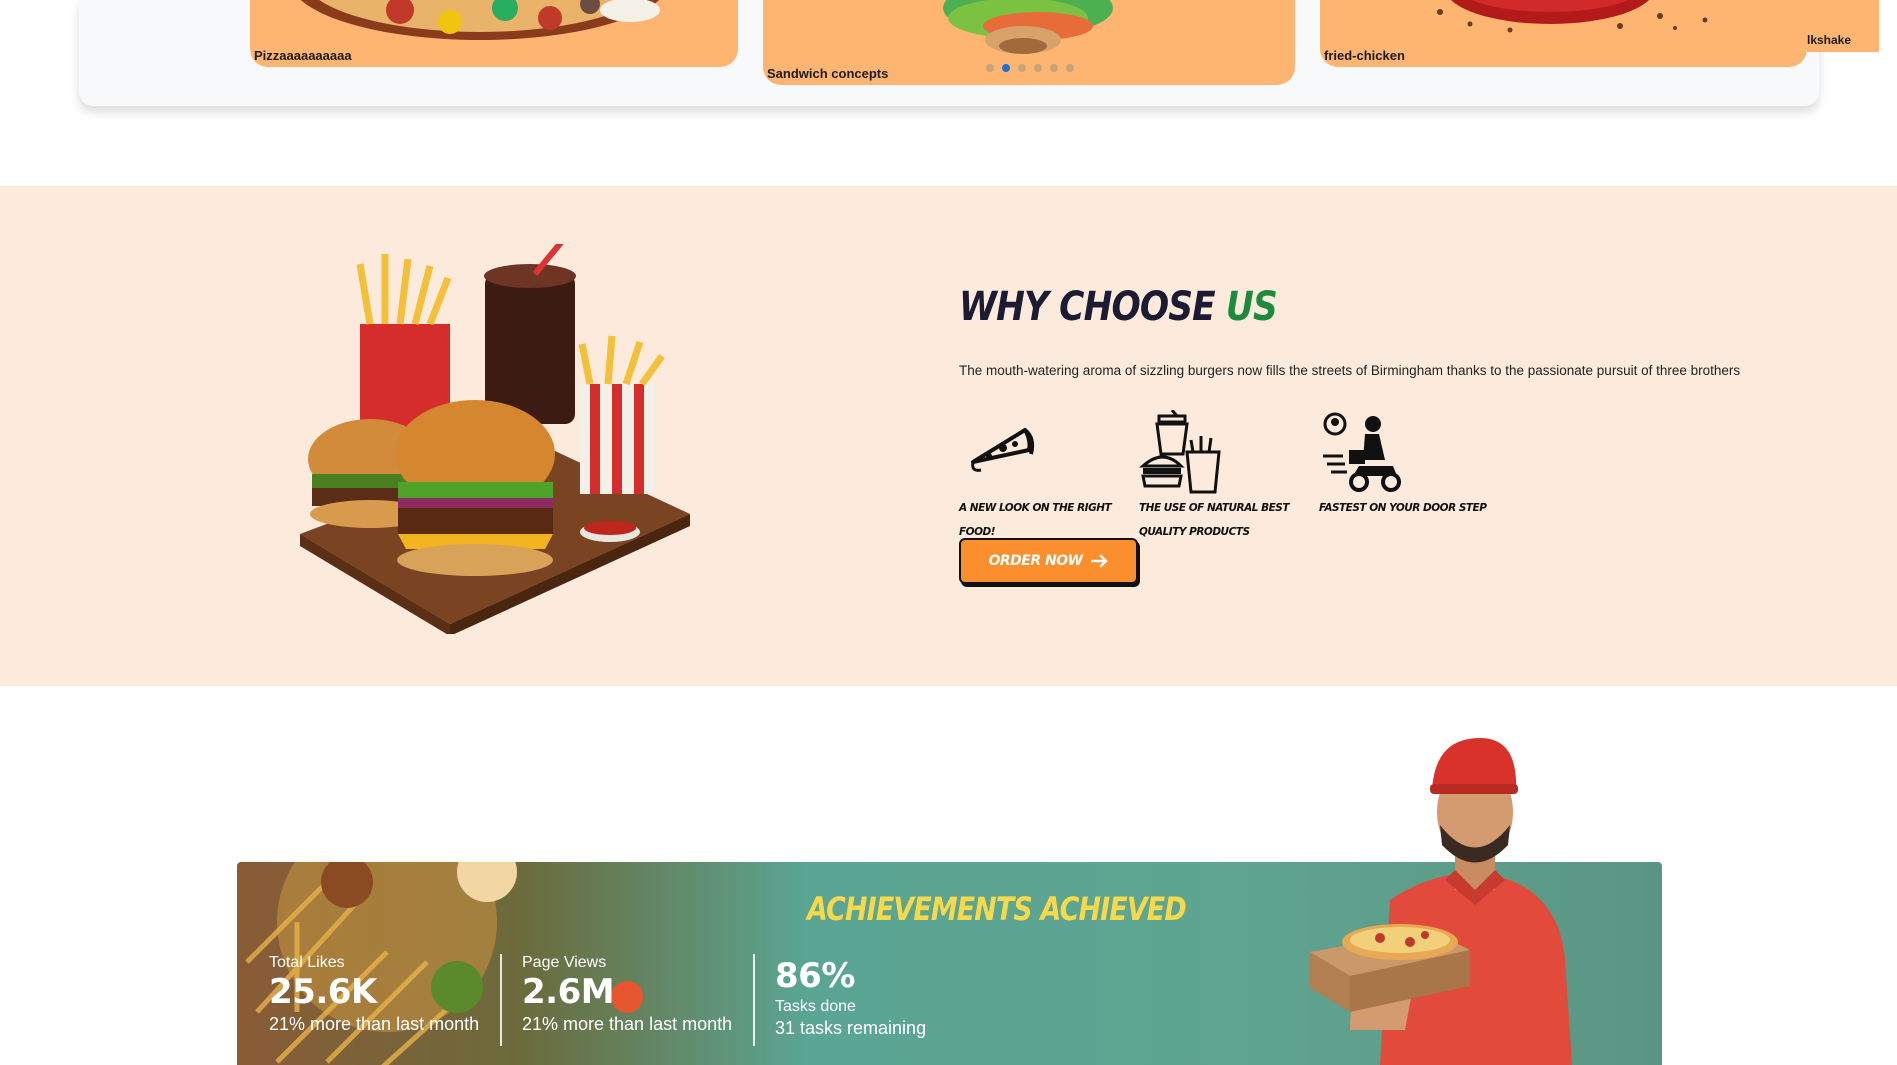 The image size is (1897, 1065). I want to click on stat-value: 25.6K, so click(323, 992).